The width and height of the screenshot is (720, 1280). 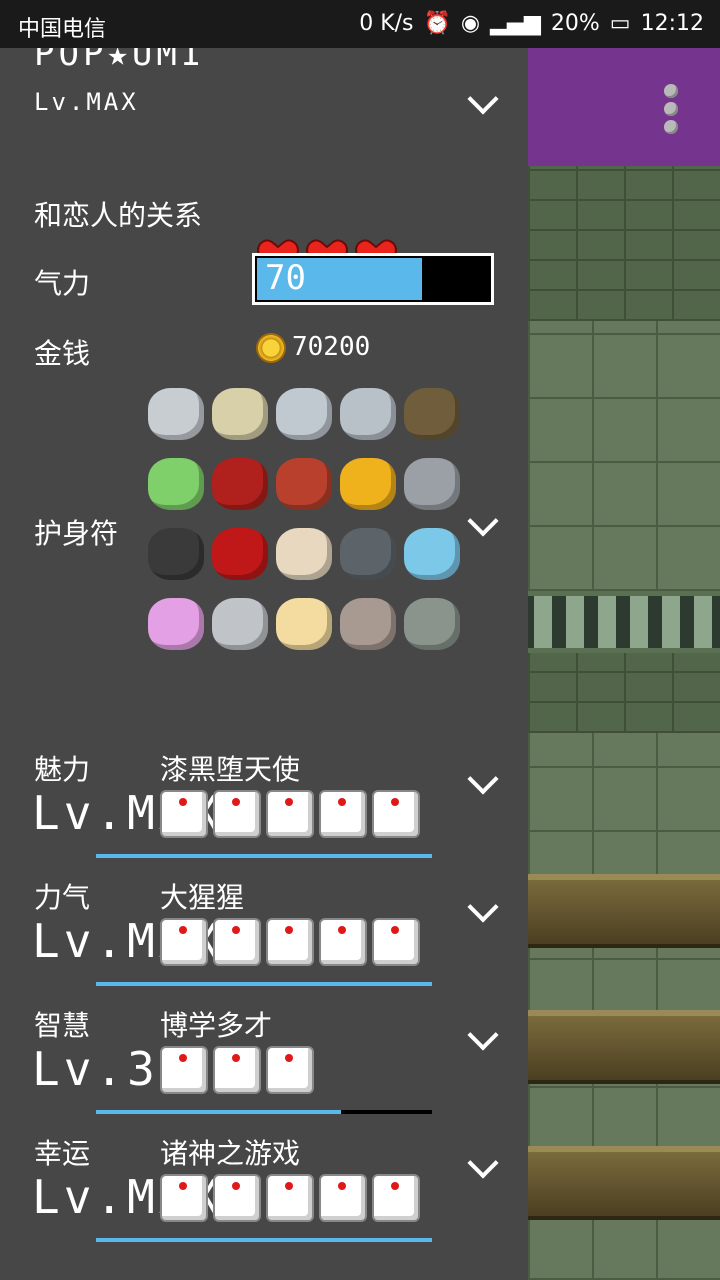 I want to click on collapse-chevron-icon, so click(x=483, y=99).